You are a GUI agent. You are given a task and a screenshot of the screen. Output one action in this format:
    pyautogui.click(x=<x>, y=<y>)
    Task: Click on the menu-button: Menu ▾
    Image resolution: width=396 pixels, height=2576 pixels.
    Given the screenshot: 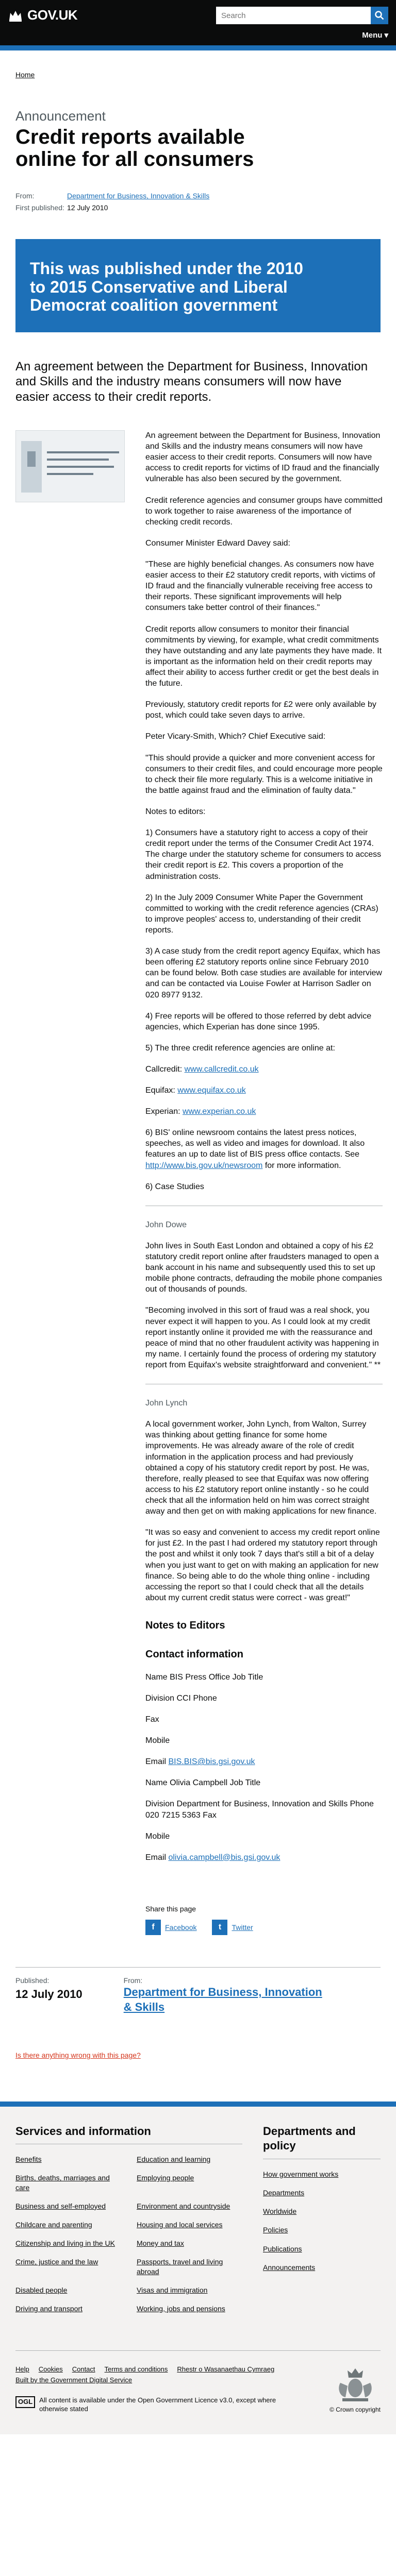 What is the action you would take?
    pyautogui.click(x=375, y=35)
    